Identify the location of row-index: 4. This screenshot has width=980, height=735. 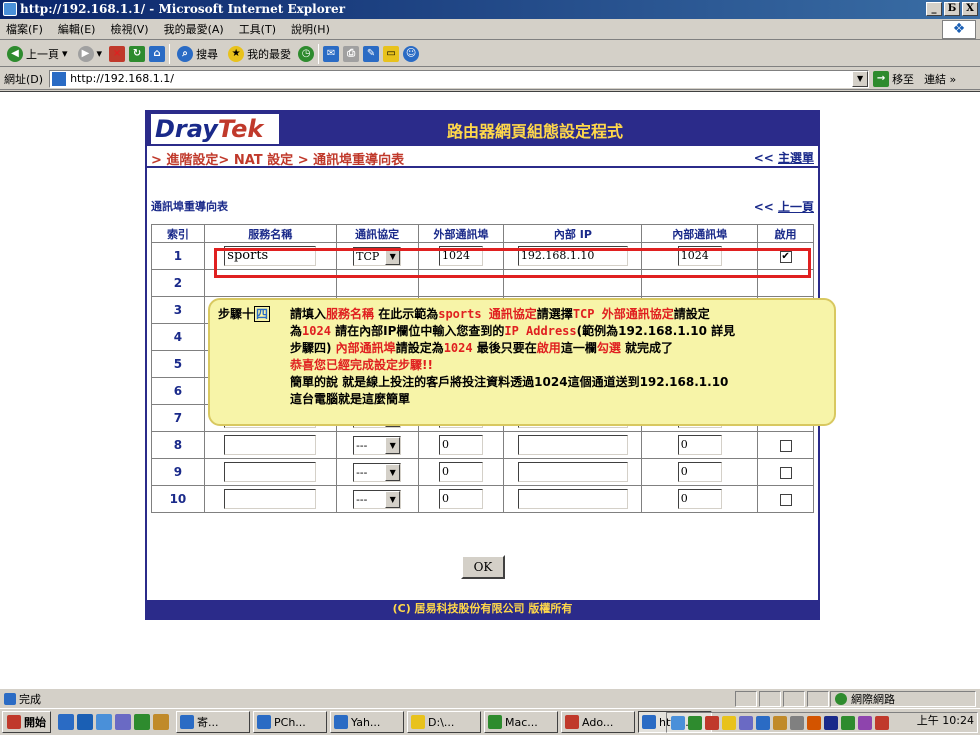
(178, 337).